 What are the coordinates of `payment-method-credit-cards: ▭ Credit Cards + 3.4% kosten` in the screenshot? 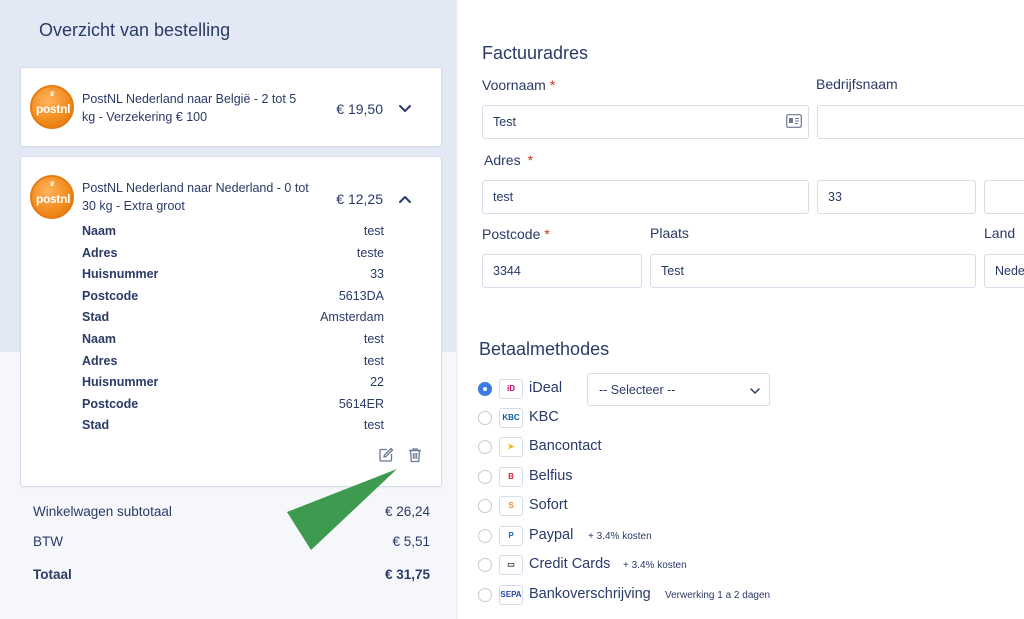 It's located at (638, 566).